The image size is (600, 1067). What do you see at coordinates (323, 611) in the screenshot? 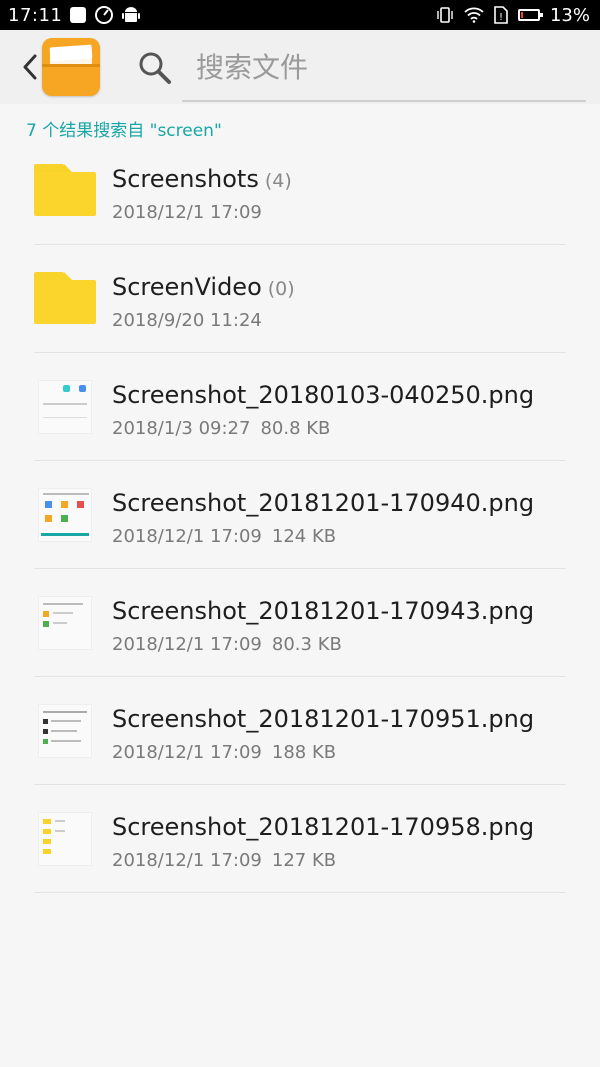
I see `item-name: Screenshot_20181201-170943.png` at bounding box center [323, 611].